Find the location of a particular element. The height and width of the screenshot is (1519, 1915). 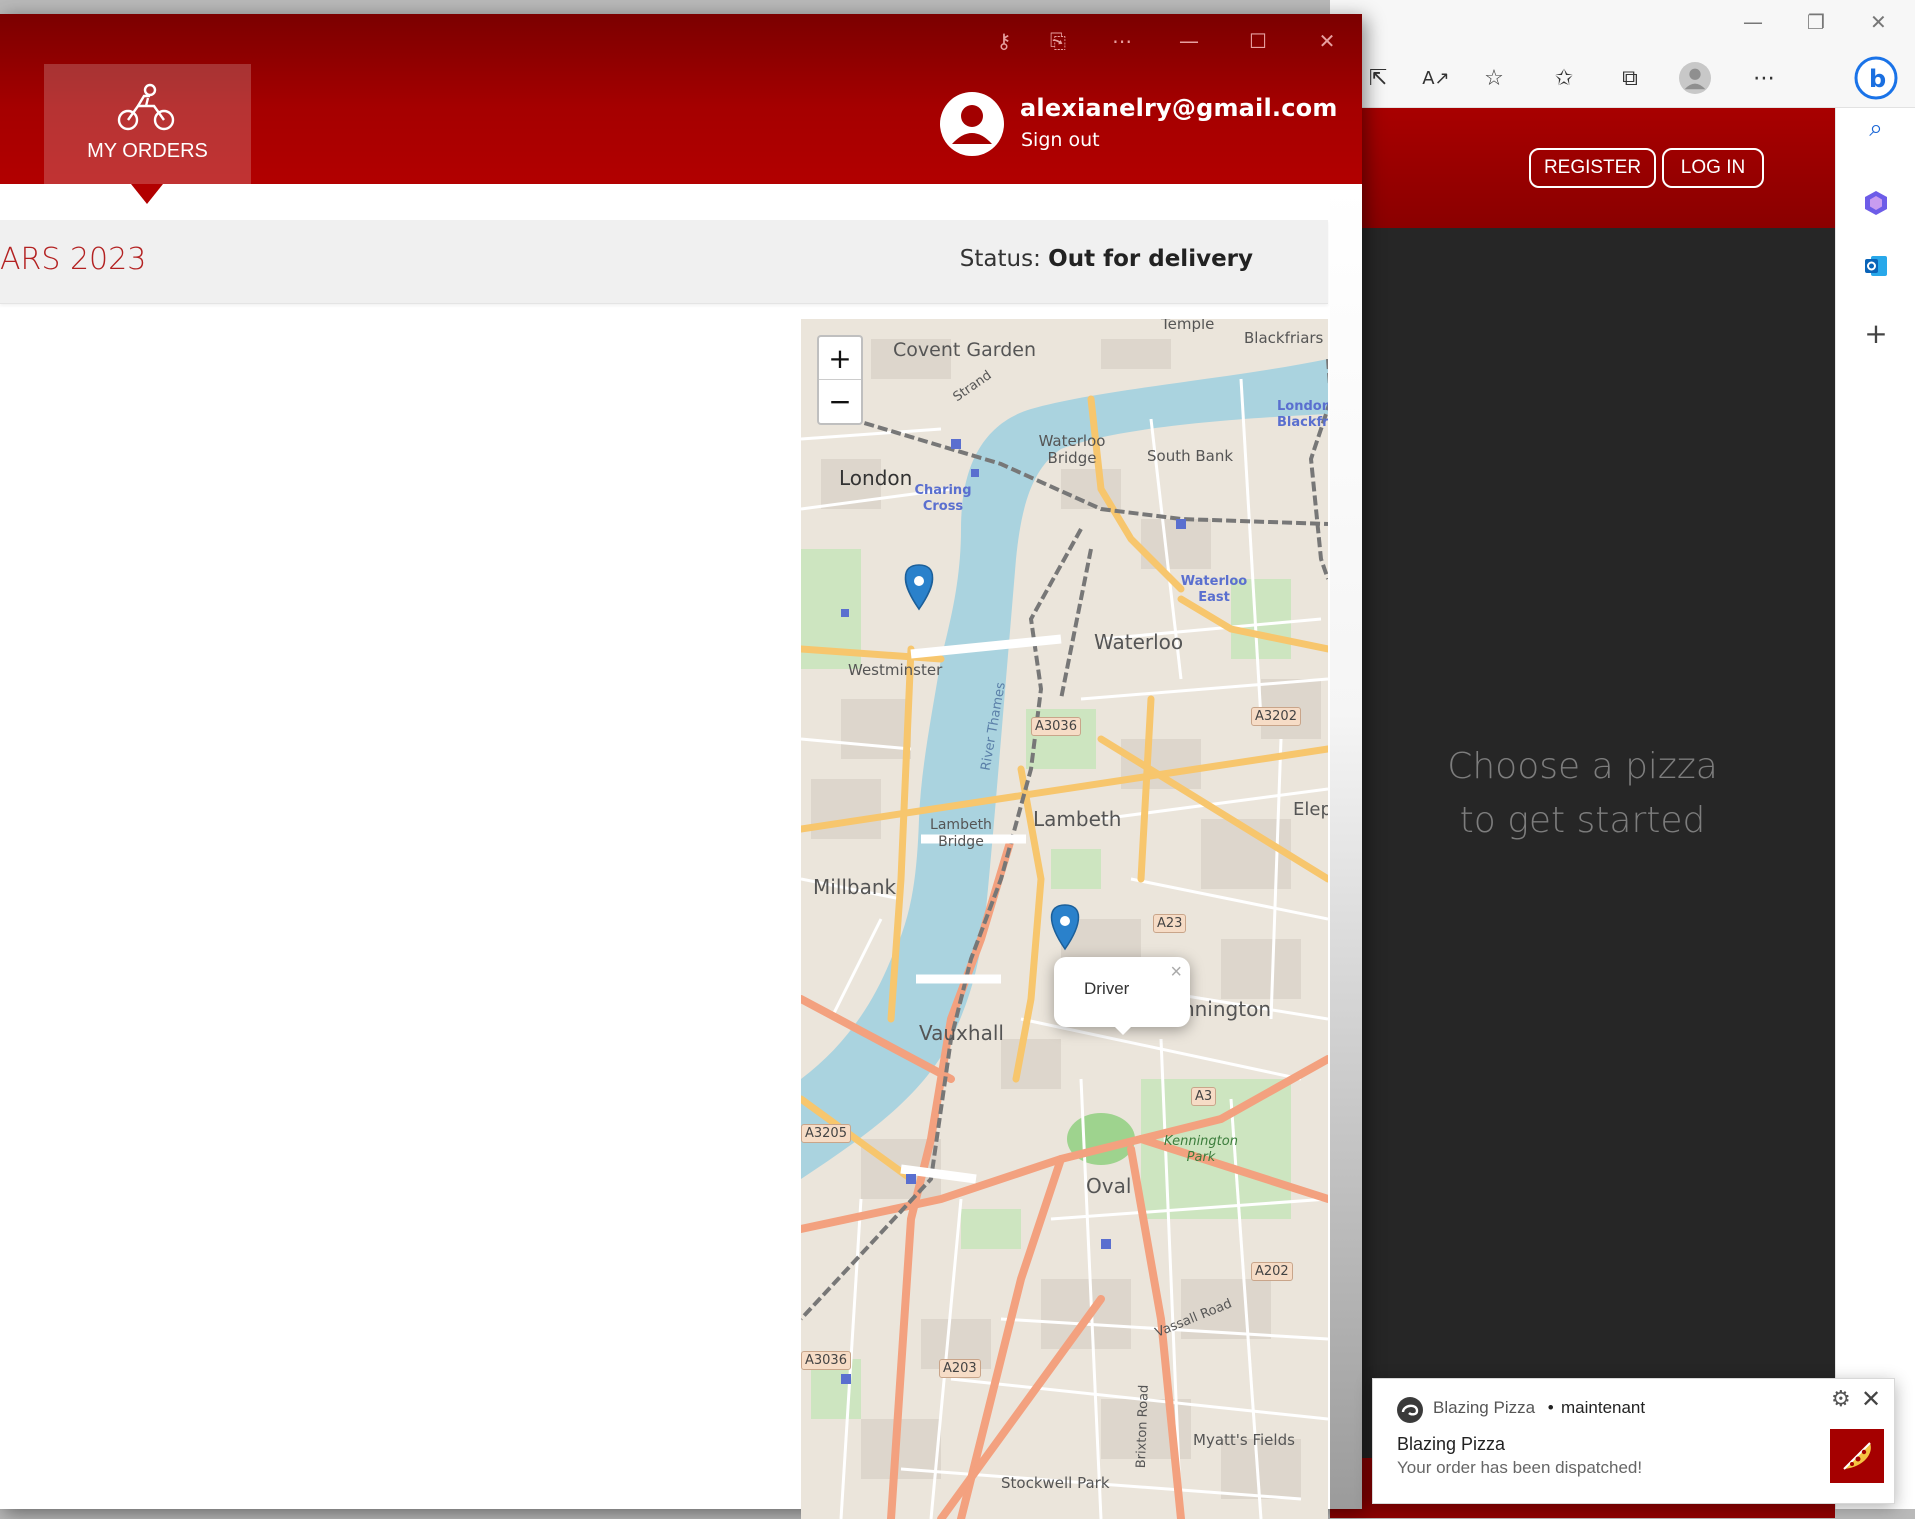

map-label-lambeth-bridge: Lambeth Bridge is located at coordinates (961, 833).